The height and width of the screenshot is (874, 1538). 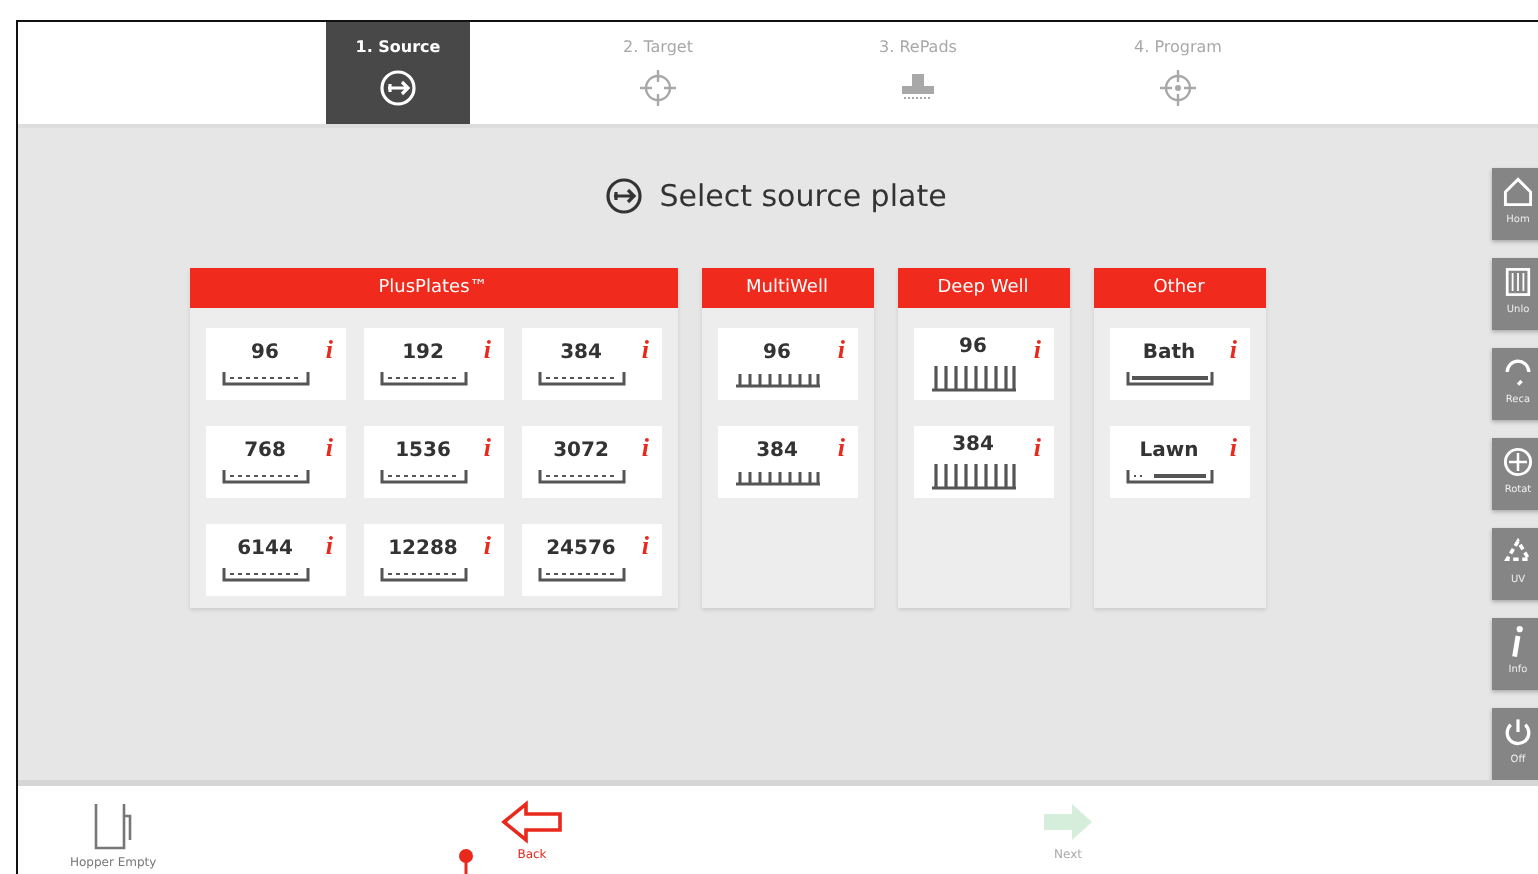 I want to click on plate-card: 3072 i, so click(x=591, y=462).